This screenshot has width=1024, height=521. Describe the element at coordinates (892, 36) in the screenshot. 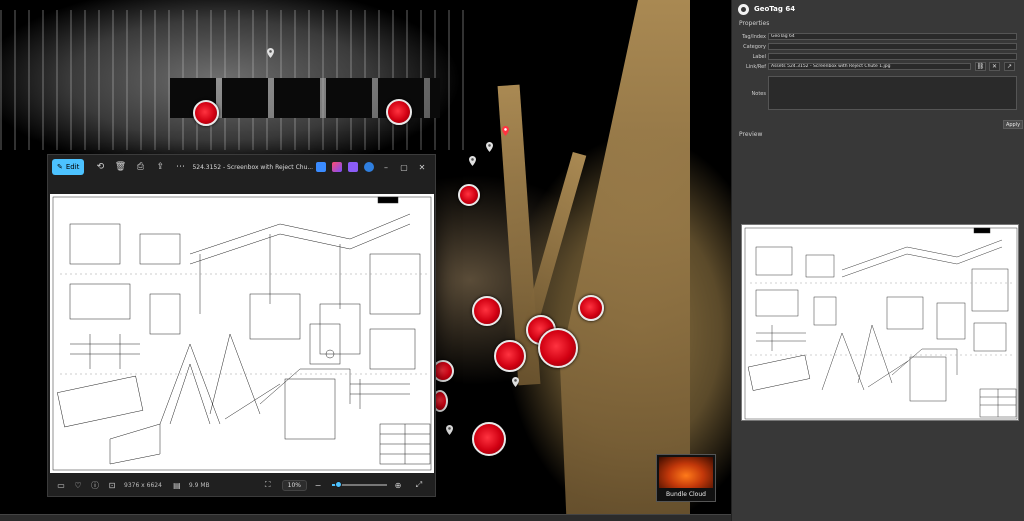

I see `tag-index-field: GeoTag 64` at that location.